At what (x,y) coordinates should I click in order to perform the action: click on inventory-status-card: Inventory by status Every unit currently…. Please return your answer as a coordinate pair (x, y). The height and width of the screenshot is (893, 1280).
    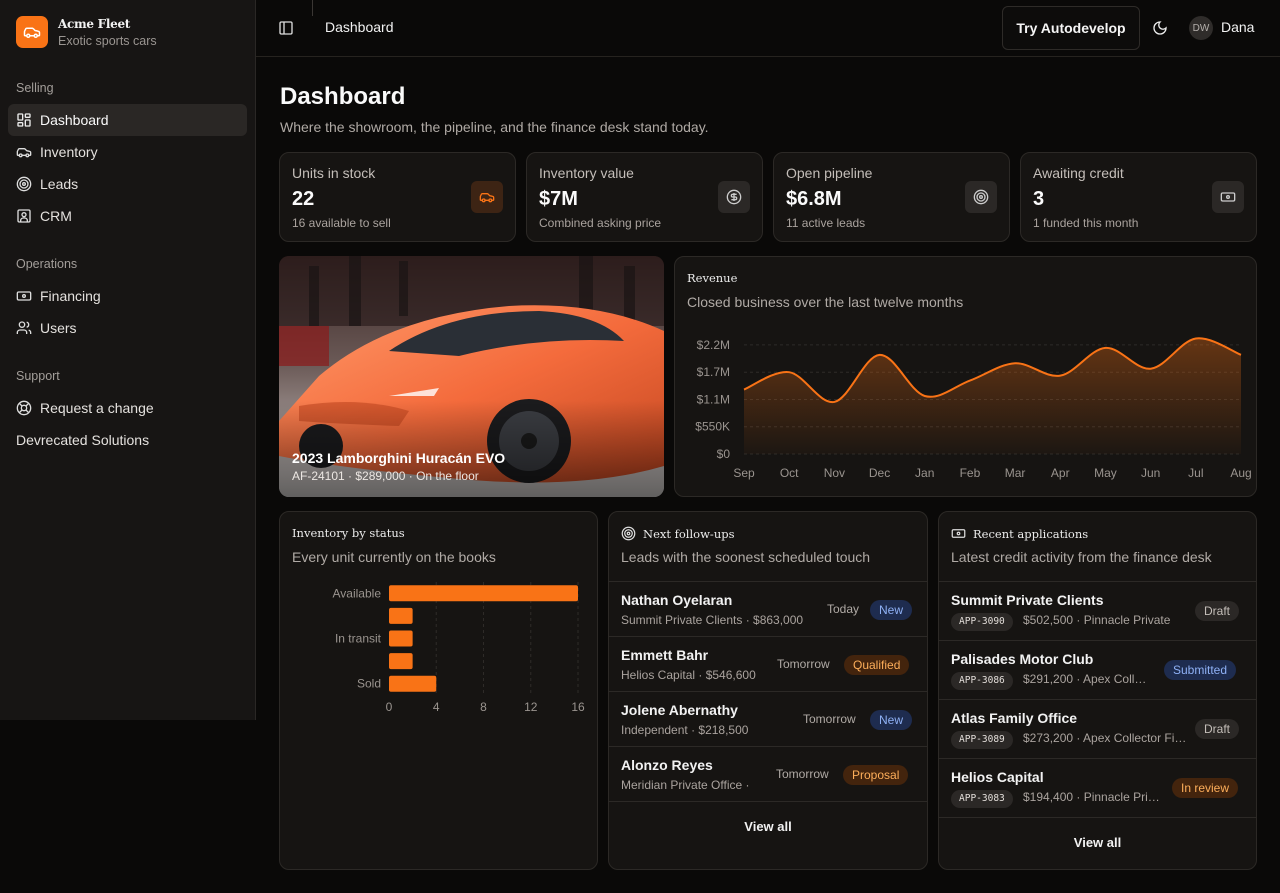
    Looking at the image, I should click on (438, 690).